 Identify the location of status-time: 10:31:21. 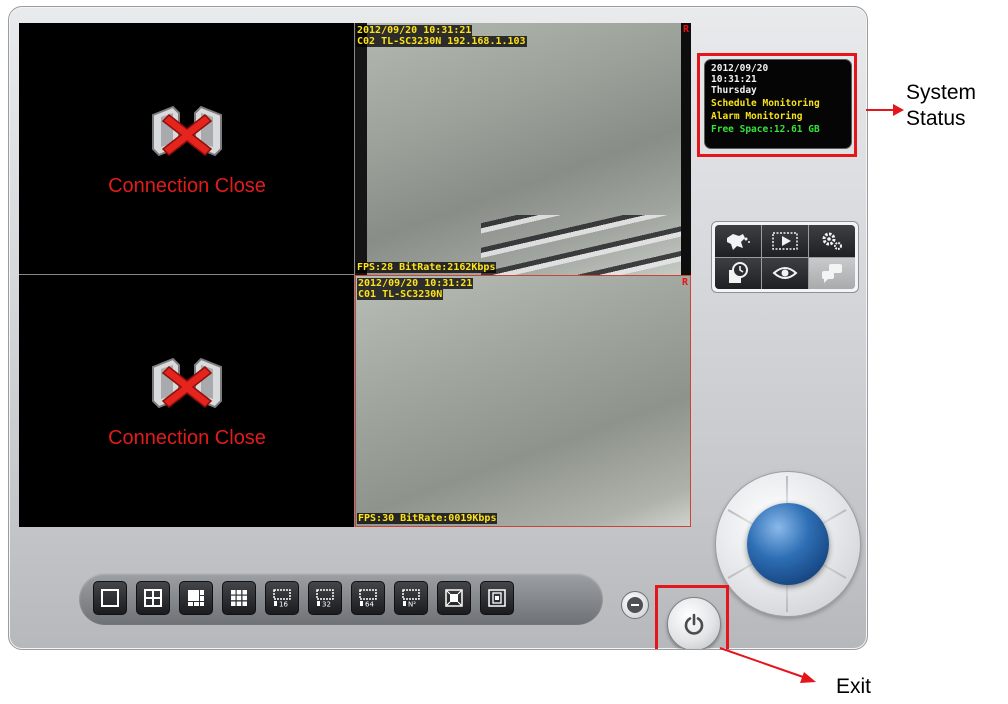
(734, 79).